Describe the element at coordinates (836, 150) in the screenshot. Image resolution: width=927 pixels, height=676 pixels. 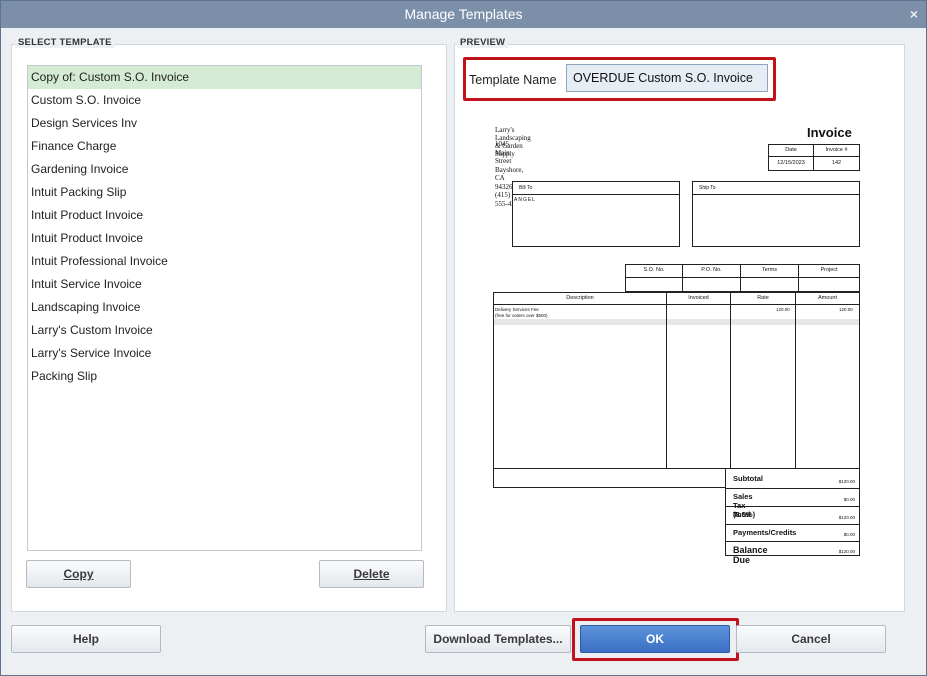
I see `invoice-no-header: Invoice #` at that location.